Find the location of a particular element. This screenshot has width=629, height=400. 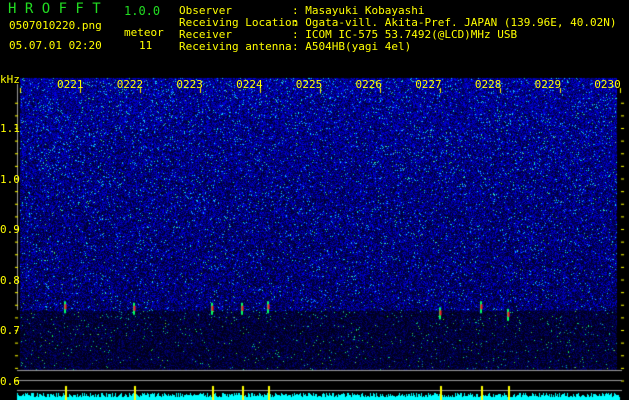

app-version: 1.0.0 is located at coordinates (142, 11).